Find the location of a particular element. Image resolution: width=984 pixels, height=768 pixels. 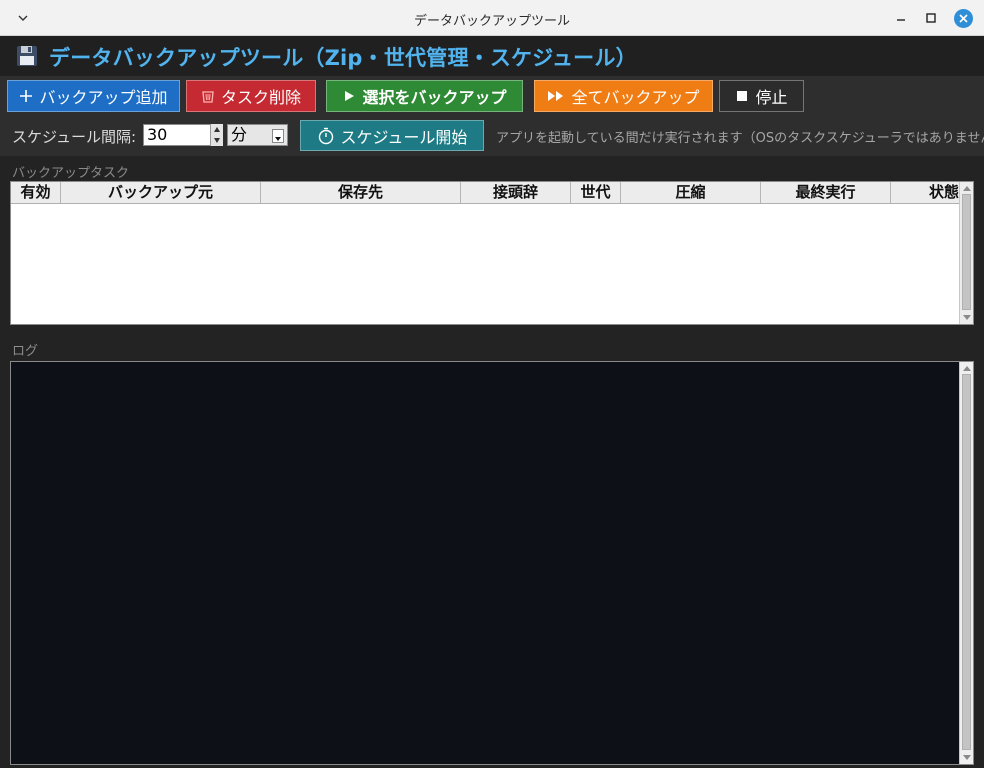

interval-unit-select: 分 is located at coordinates (257, 135).